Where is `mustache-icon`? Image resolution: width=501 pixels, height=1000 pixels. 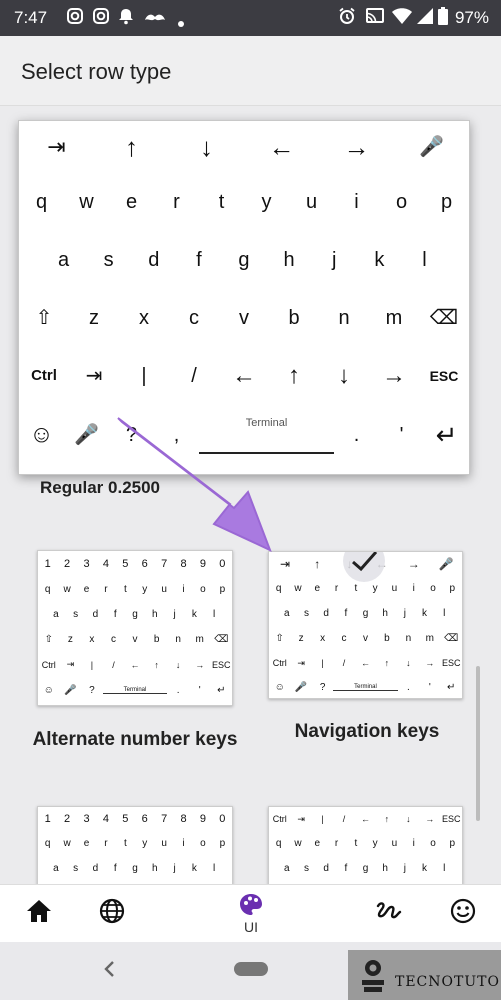
mustache-icon is located at coordinates (155, 20).